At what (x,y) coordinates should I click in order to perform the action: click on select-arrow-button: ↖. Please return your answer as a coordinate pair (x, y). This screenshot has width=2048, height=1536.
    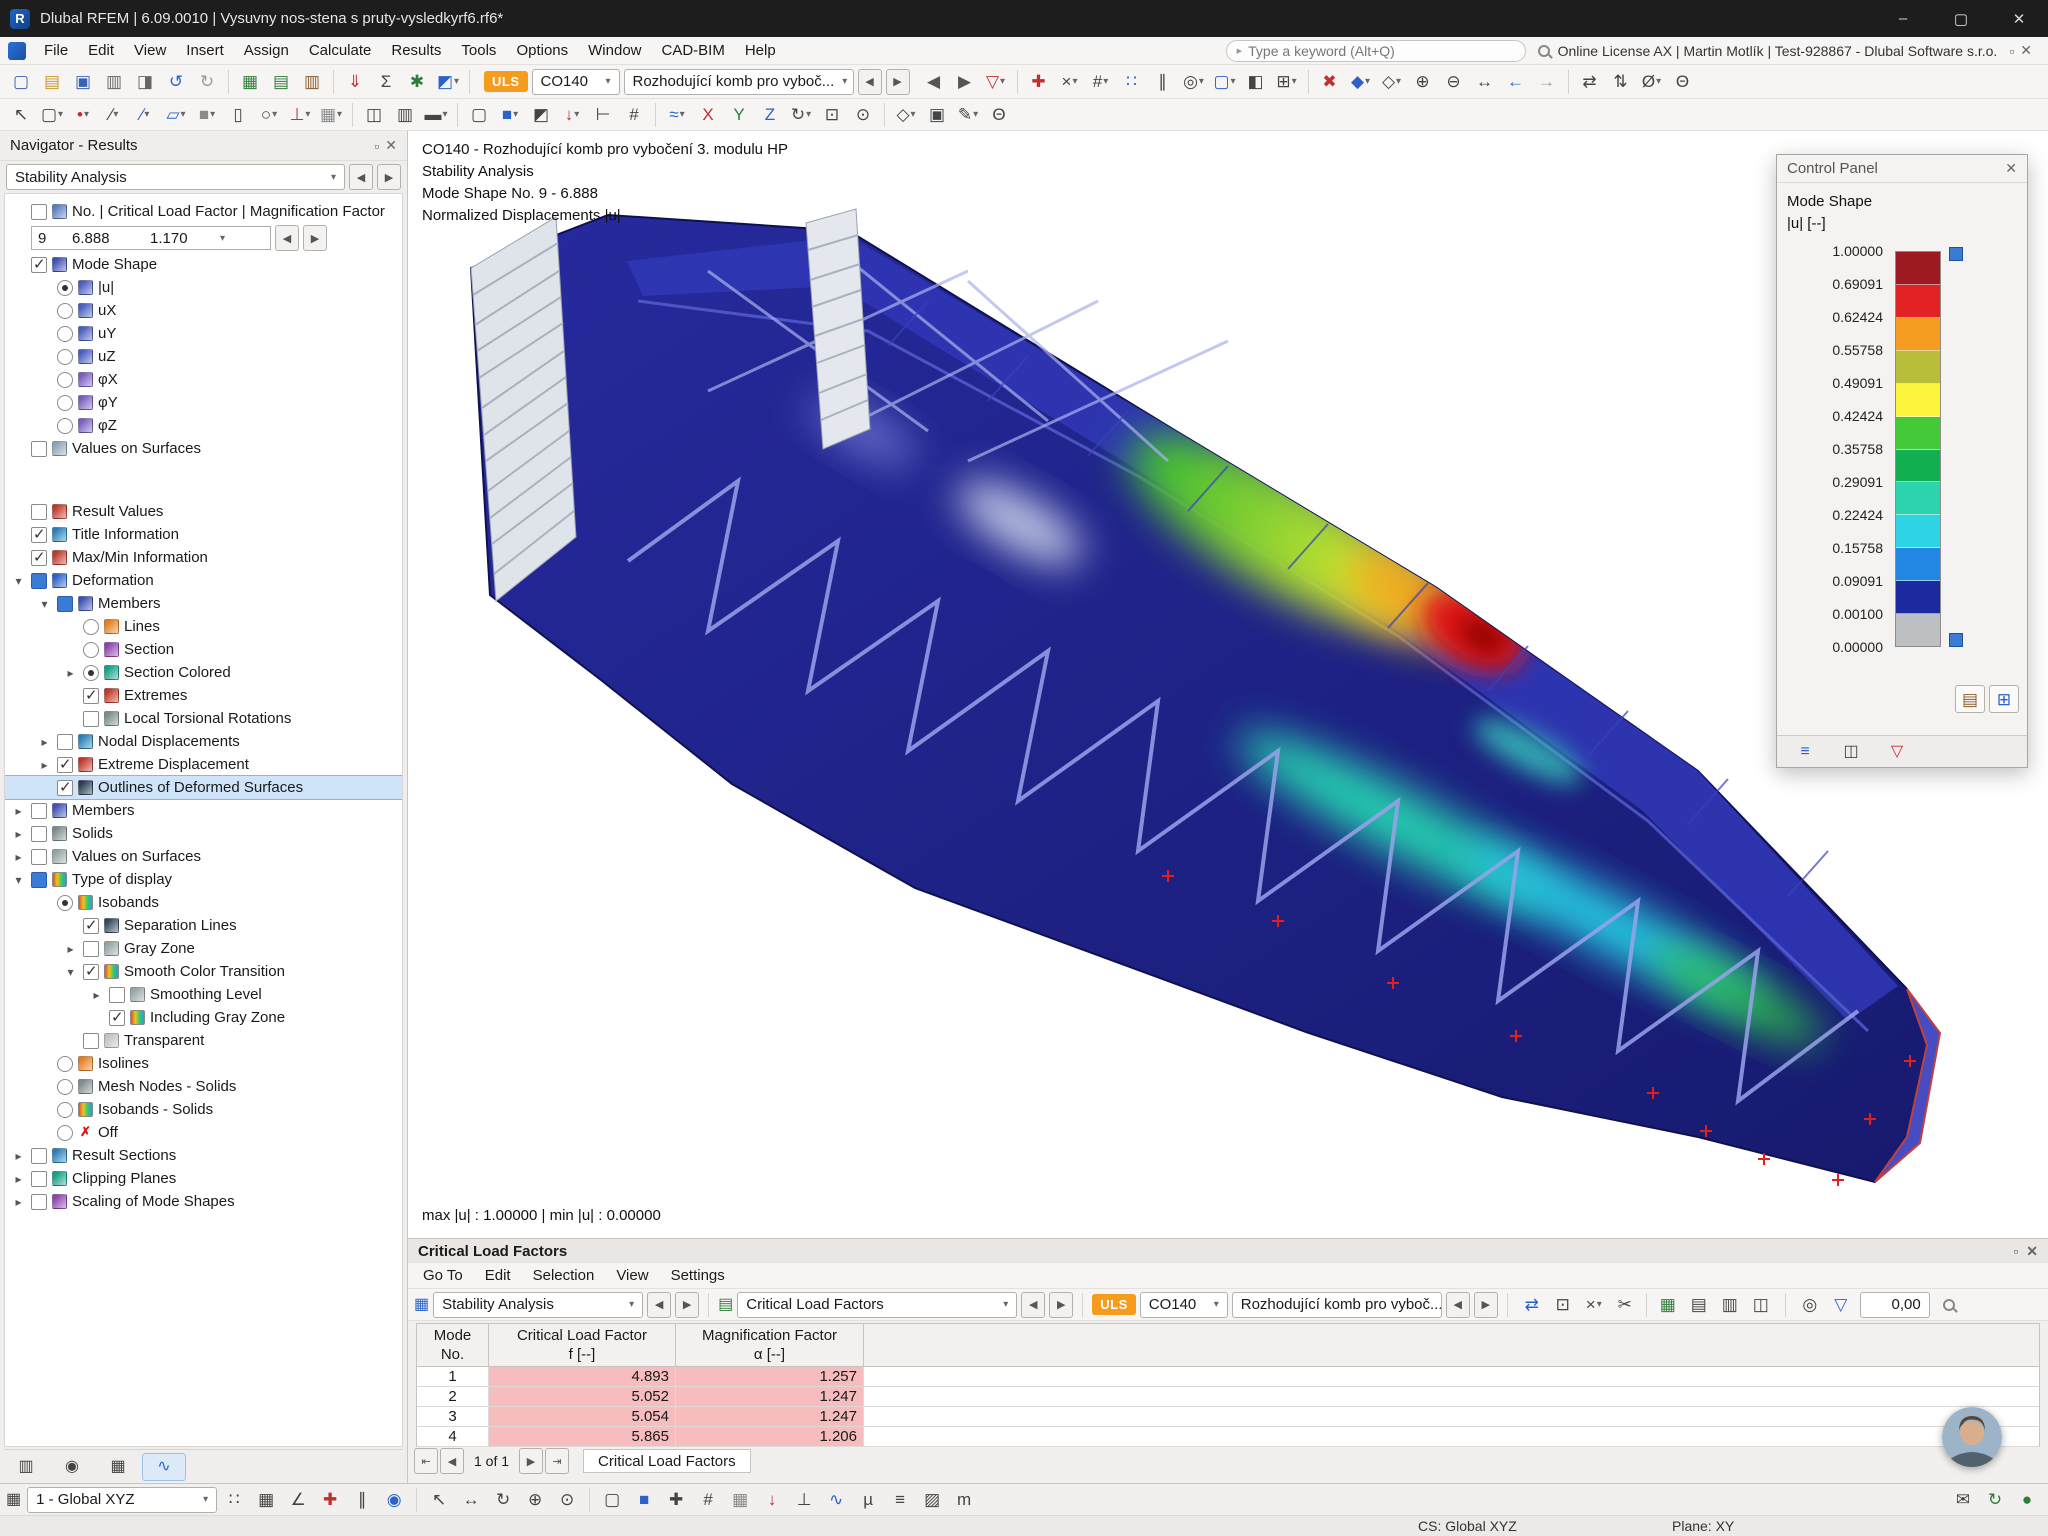
    Looking at the image, I should click on (21, 115).